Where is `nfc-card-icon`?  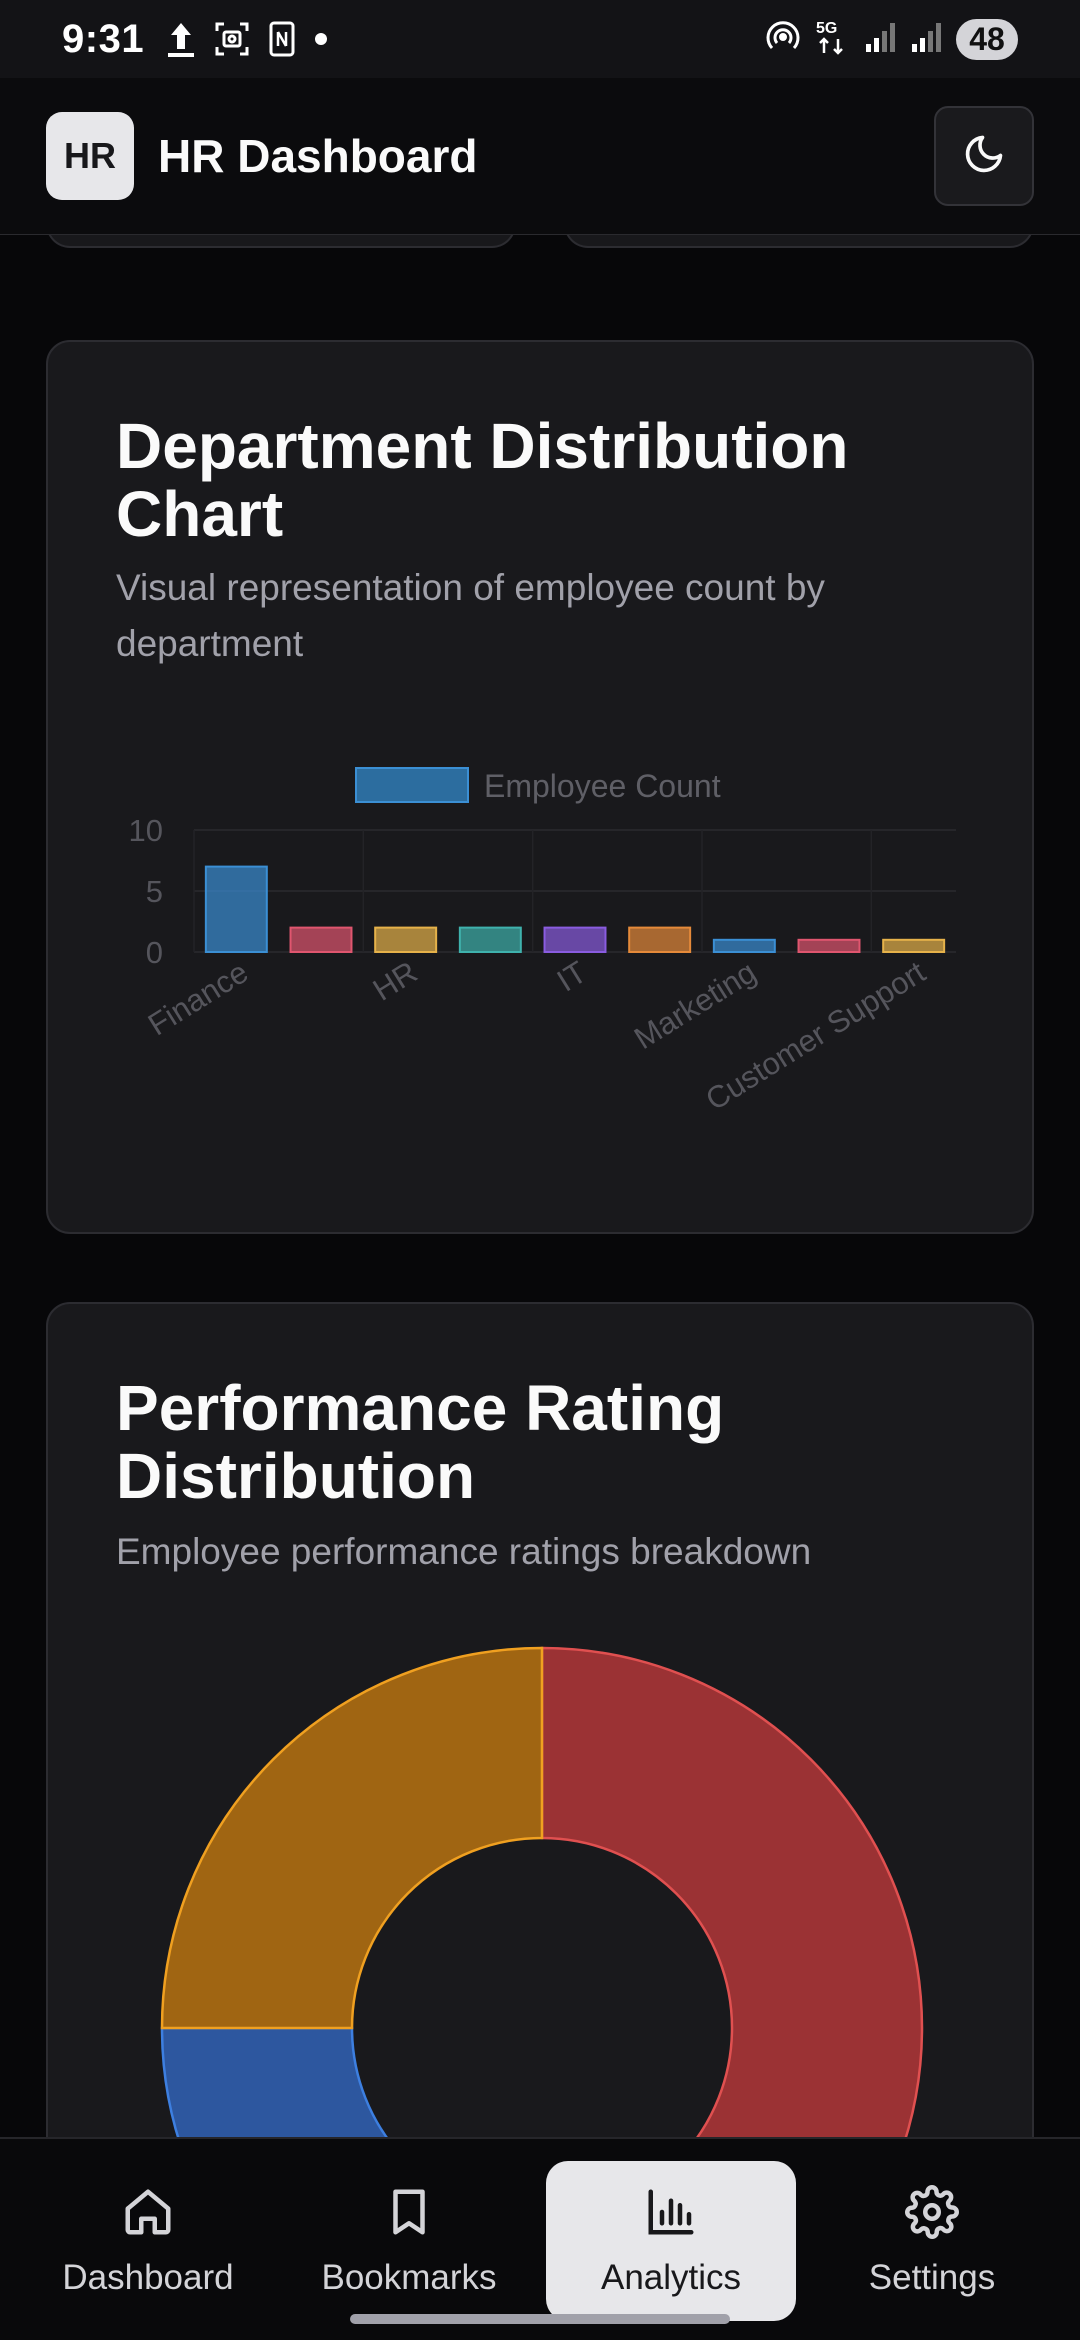 nfc-card-icon is located at coordinates (282, 39).